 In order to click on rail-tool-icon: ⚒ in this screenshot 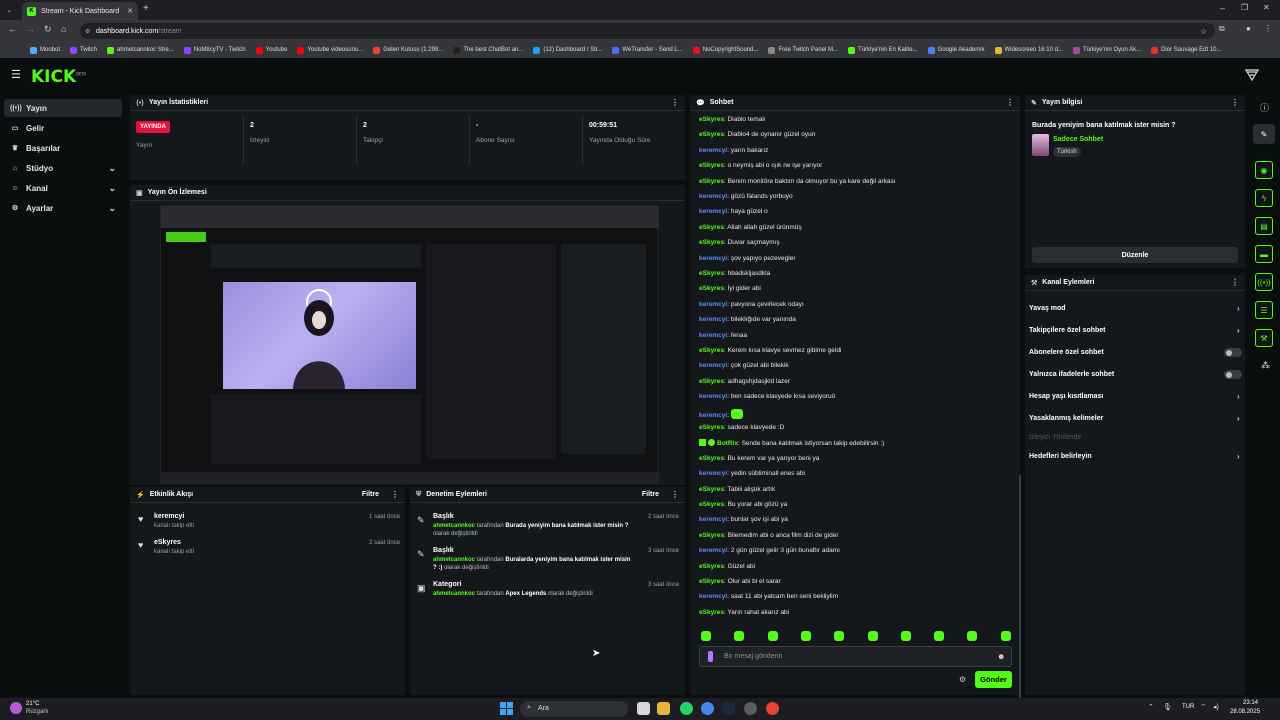, I will do `click(1264, 338)`.